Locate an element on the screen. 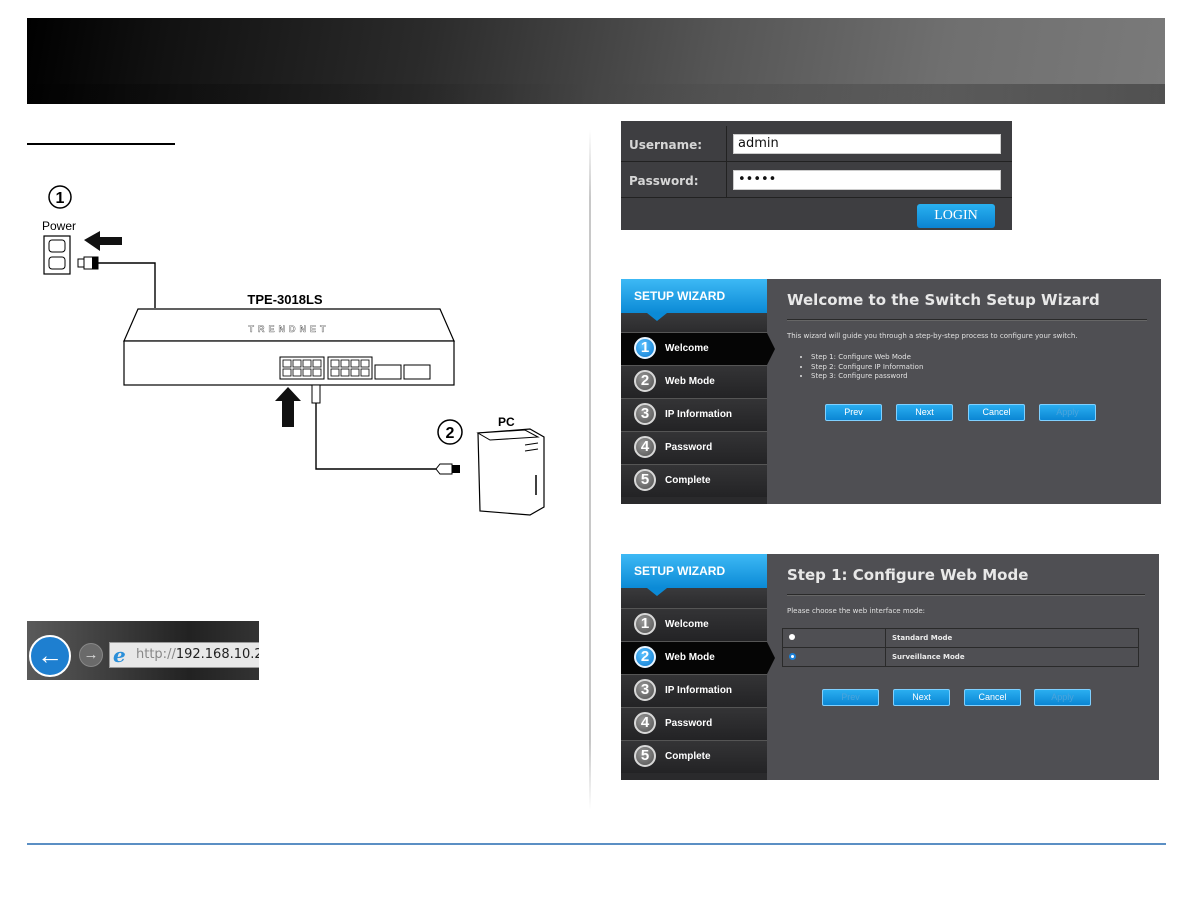 The height and width of the screenshot is (918, 1188). browser-address-bar-screenshot: ← → e http://192.168.10.200 is located at coordinates (143, 650).